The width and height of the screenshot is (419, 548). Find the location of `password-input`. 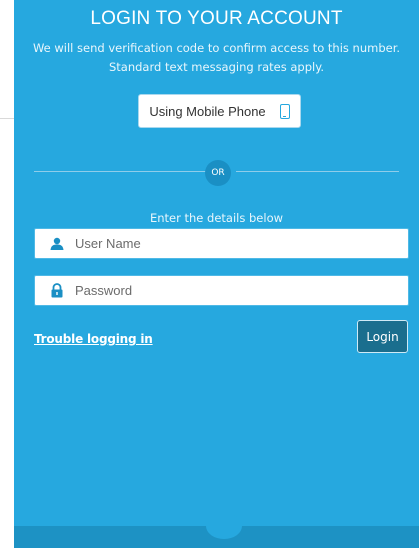

password-input is located at coordinates (225, 290).